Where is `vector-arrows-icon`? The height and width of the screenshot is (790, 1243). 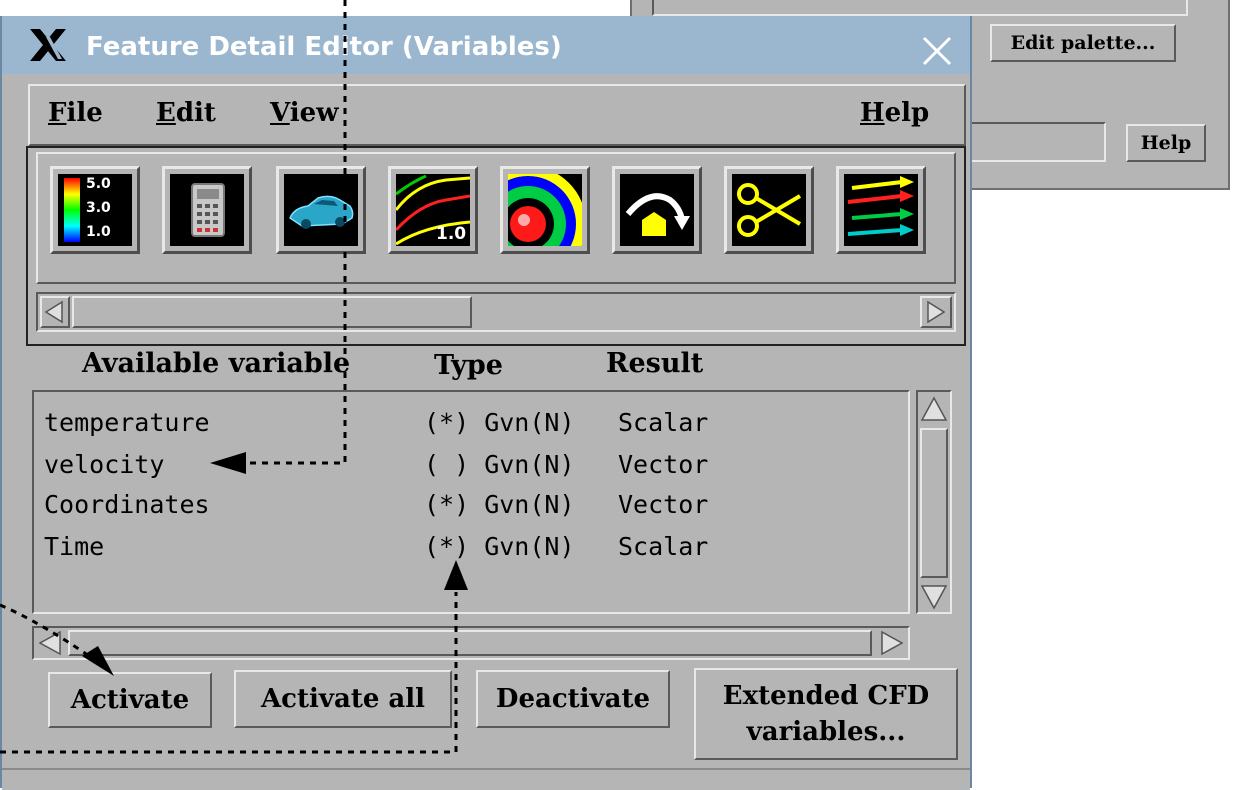 vector-arrows-icon is located at coordinates (881, 210).